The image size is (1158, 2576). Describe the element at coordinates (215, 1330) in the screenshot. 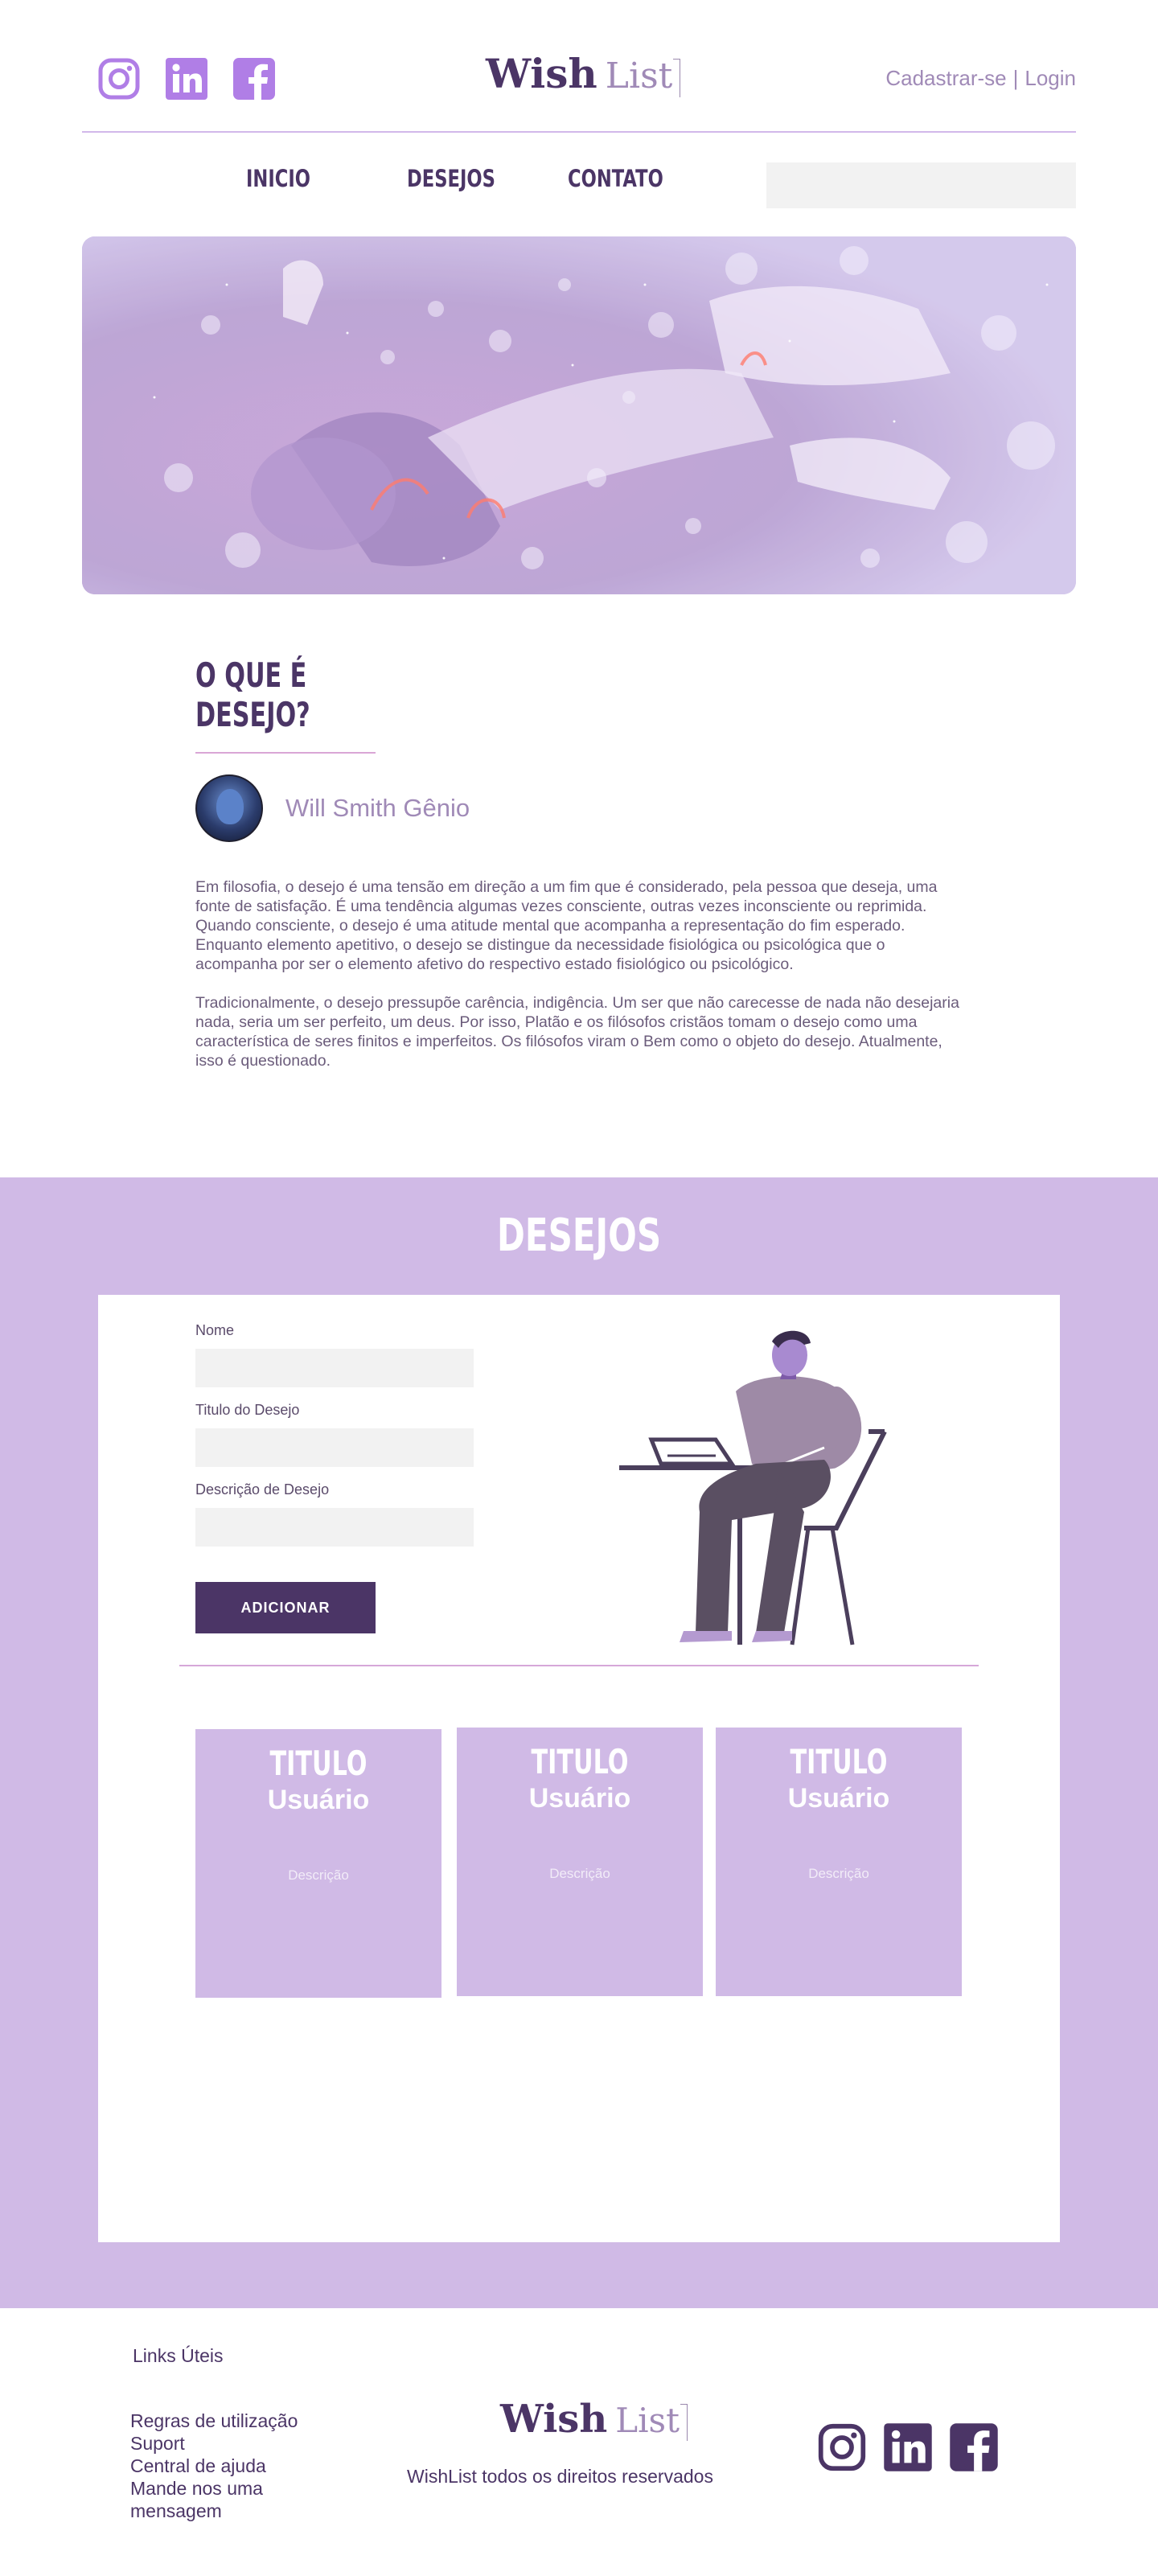

I see `name-label: Nome` at that location.